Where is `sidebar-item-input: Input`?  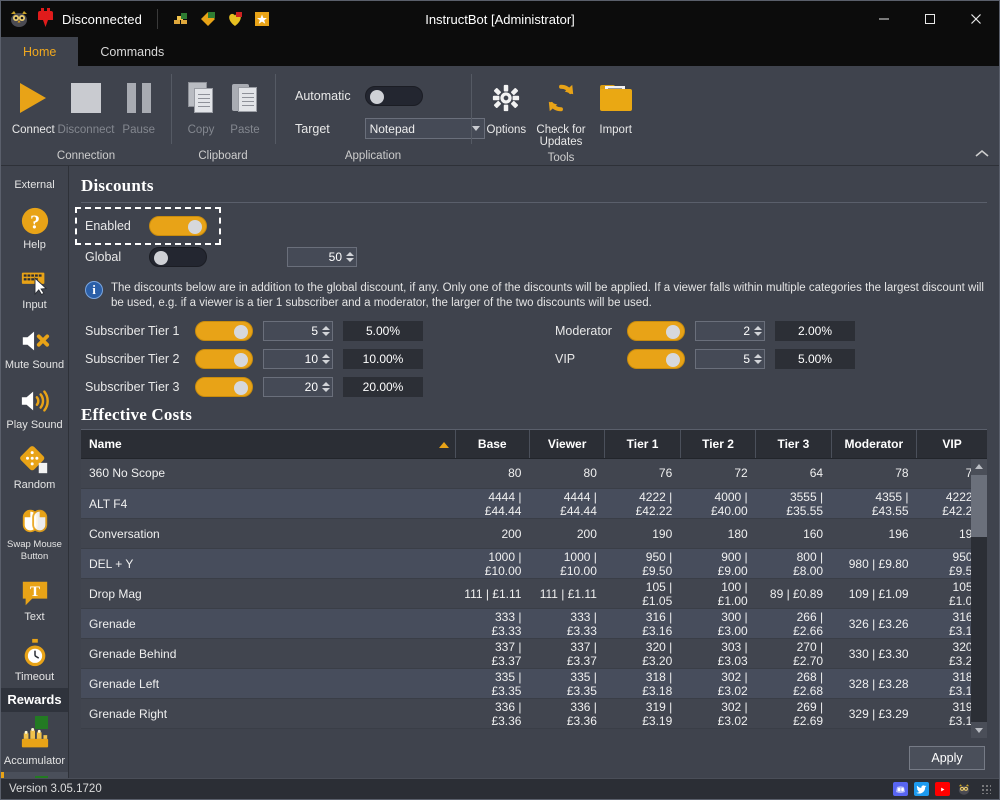
sidebar-item-input: Input is located at coordinates (34, 286).